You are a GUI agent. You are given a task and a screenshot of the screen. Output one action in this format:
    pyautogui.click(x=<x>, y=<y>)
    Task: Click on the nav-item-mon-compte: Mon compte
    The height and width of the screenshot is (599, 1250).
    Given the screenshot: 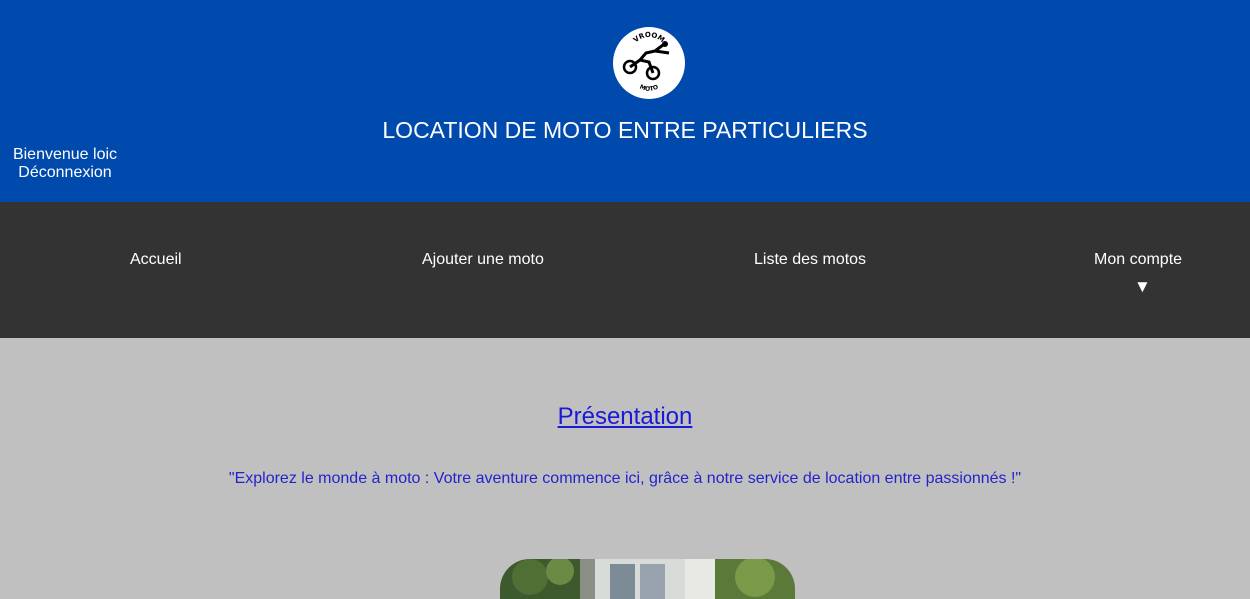 What is the action you would take?
    pyautogui.click(x=1138, y=260)
    